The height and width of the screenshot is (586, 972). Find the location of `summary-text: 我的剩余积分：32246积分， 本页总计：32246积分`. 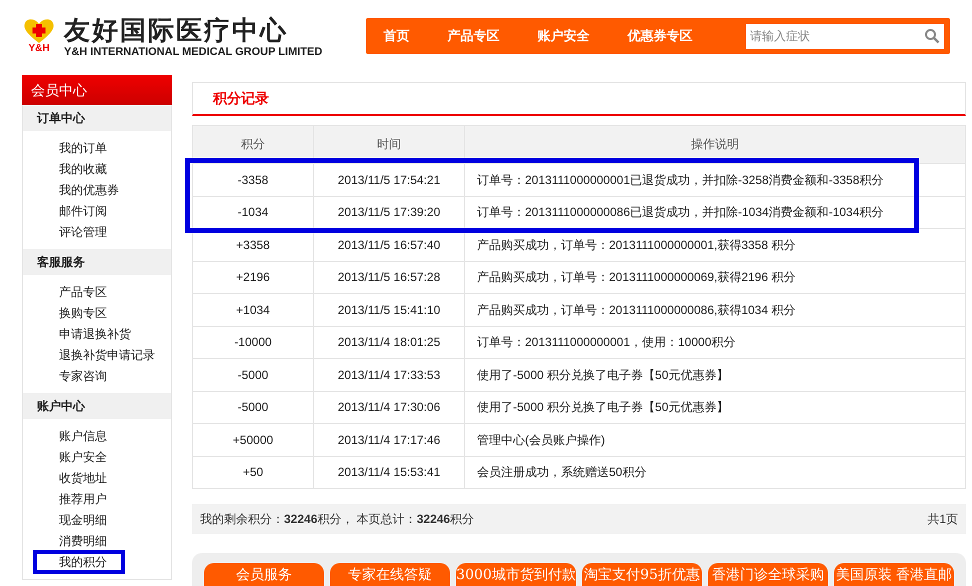

summary-text: 我的剩余积分：32246积分， 本页总计：32246积分 is located at coordinates (337, 519).